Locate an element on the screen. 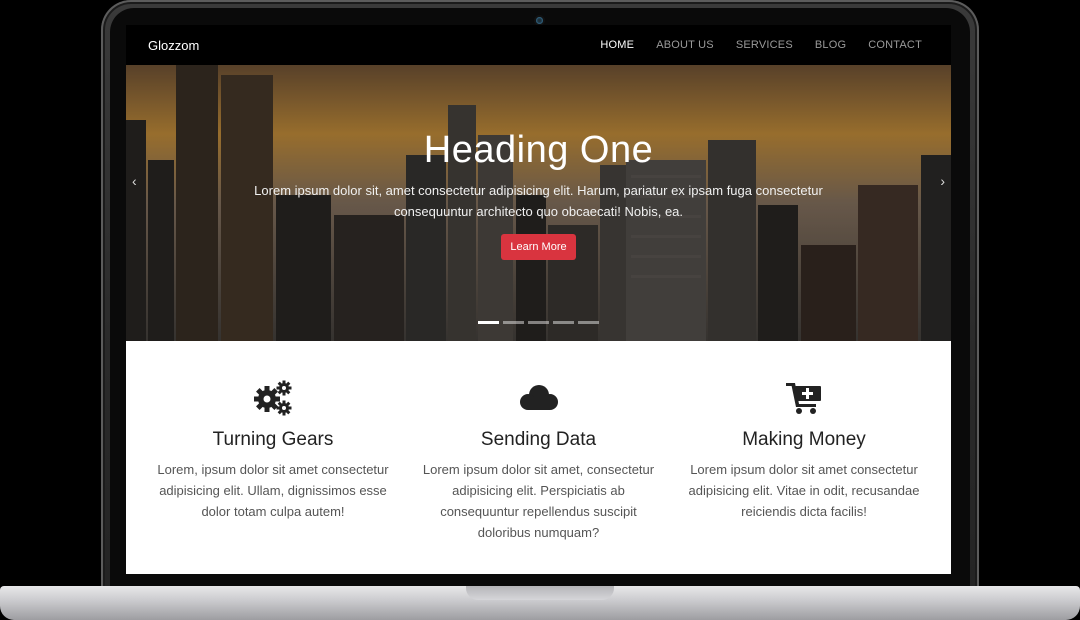 This screenshot has height=620, width=1080. webcam-icon is located at coordinates (539, 20).